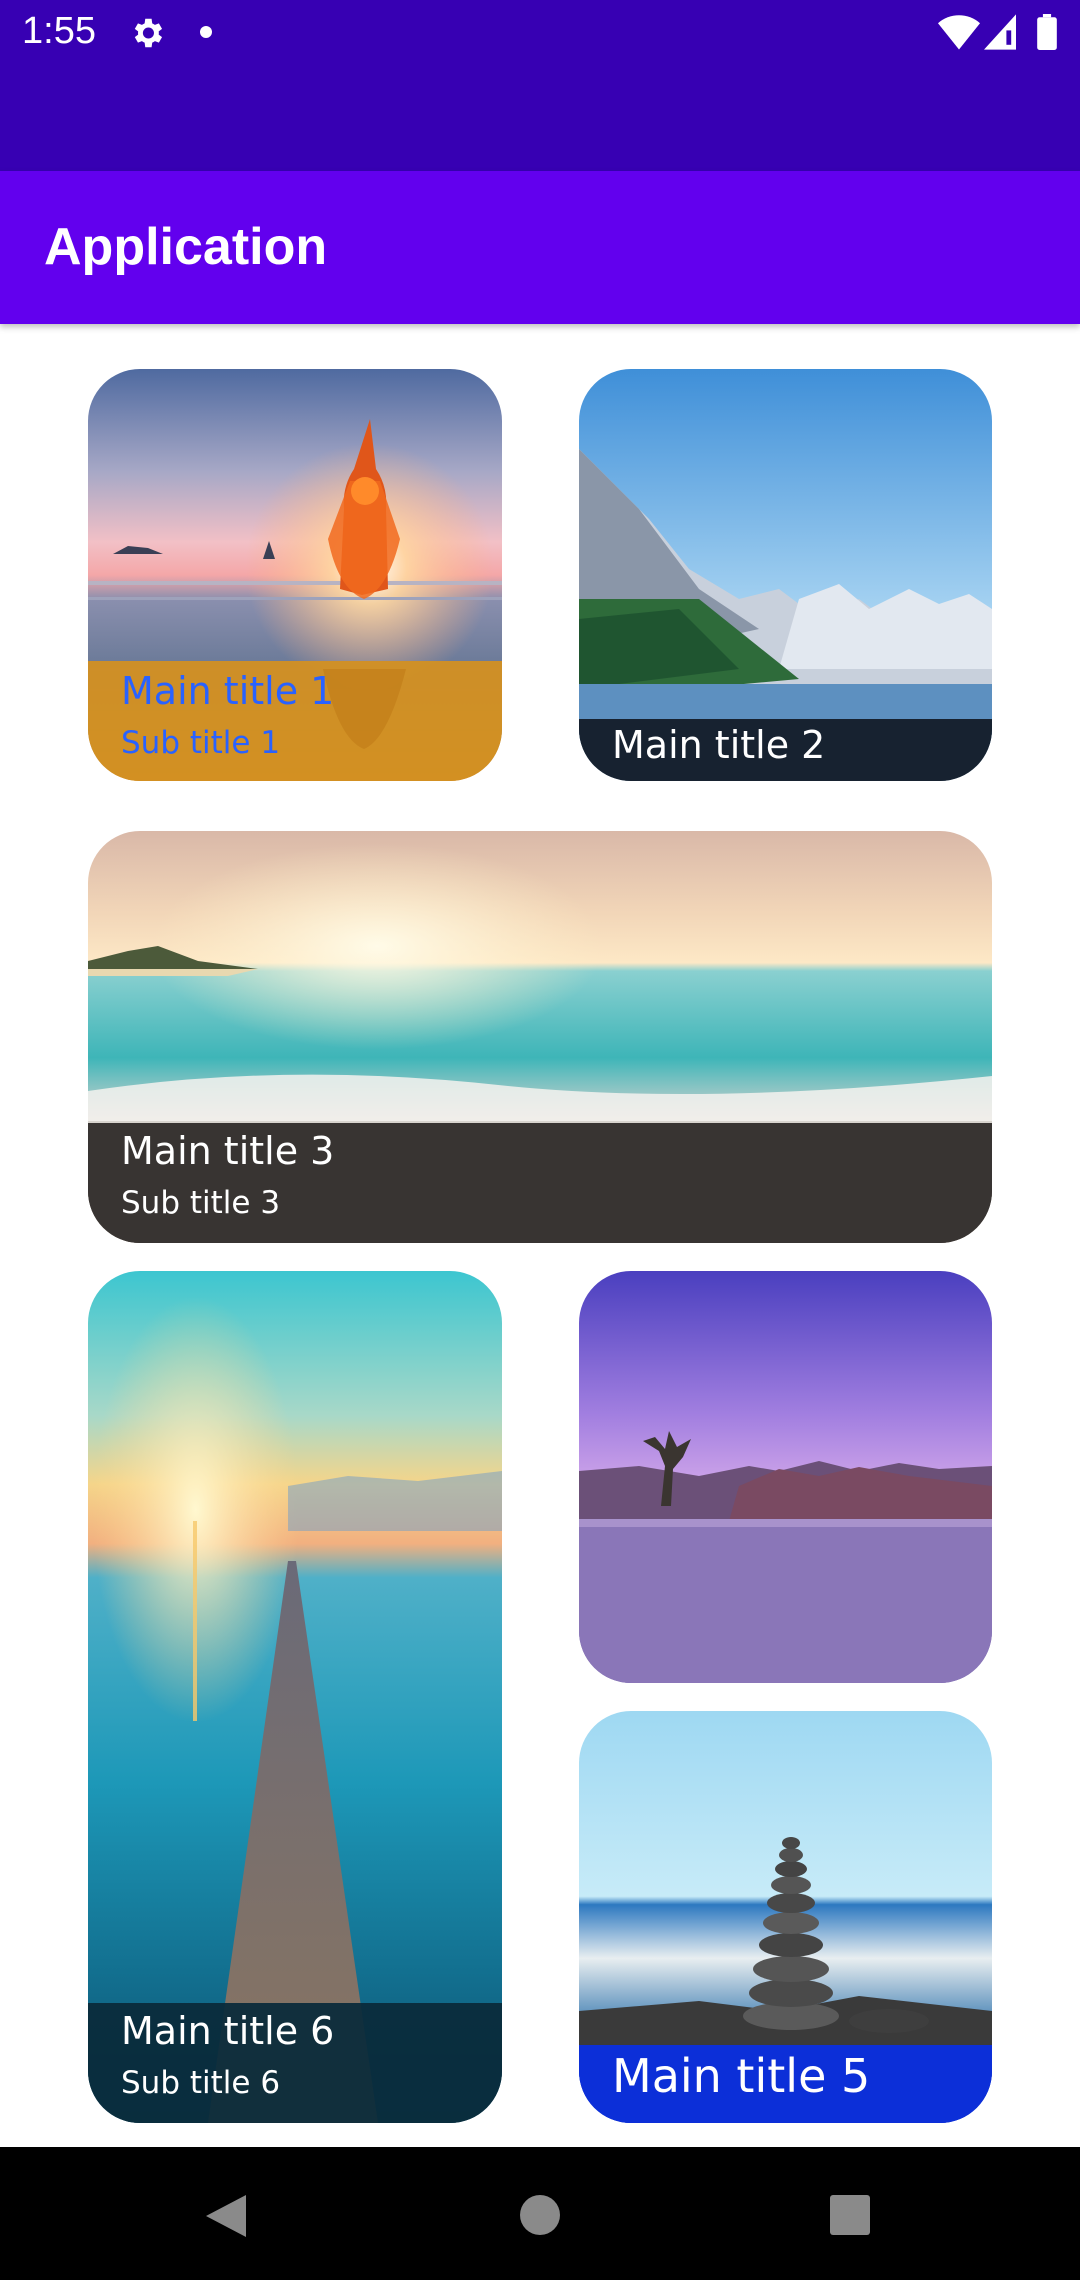 This screenshot has height=2280, width=1080. What do you see at coordinates (719, 745) in the screenshot?
I see `card-main-title: Main title 2` at bounding box center [719, 745].